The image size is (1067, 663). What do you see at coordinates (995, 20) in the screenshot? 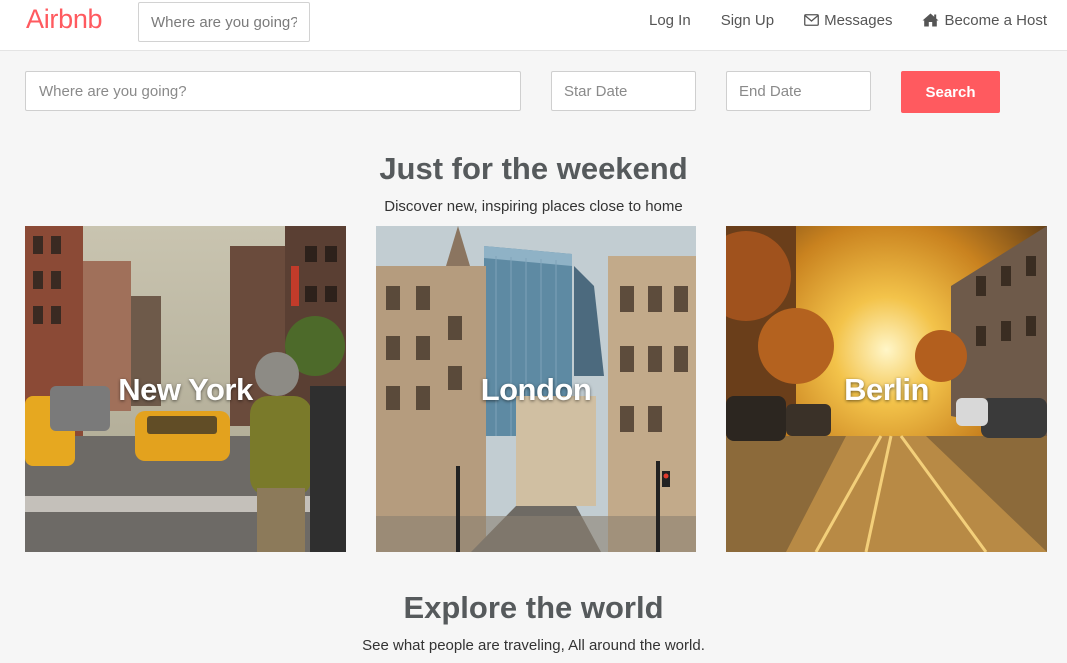
I see `become-host-label: Become a Host` at bounding box center [995, 20].